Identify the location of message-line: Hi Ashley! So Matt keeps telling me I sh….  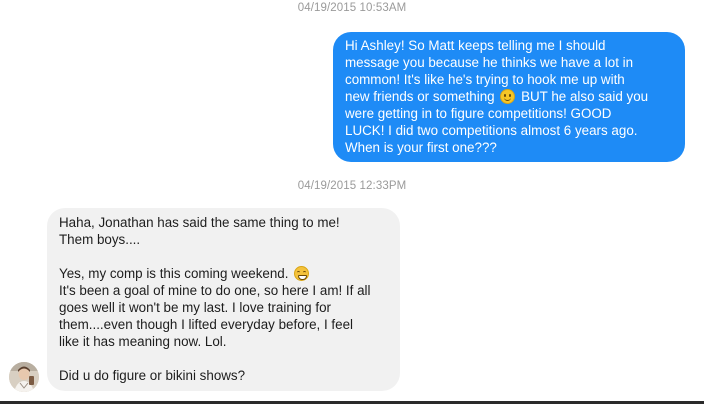
(475, 45).